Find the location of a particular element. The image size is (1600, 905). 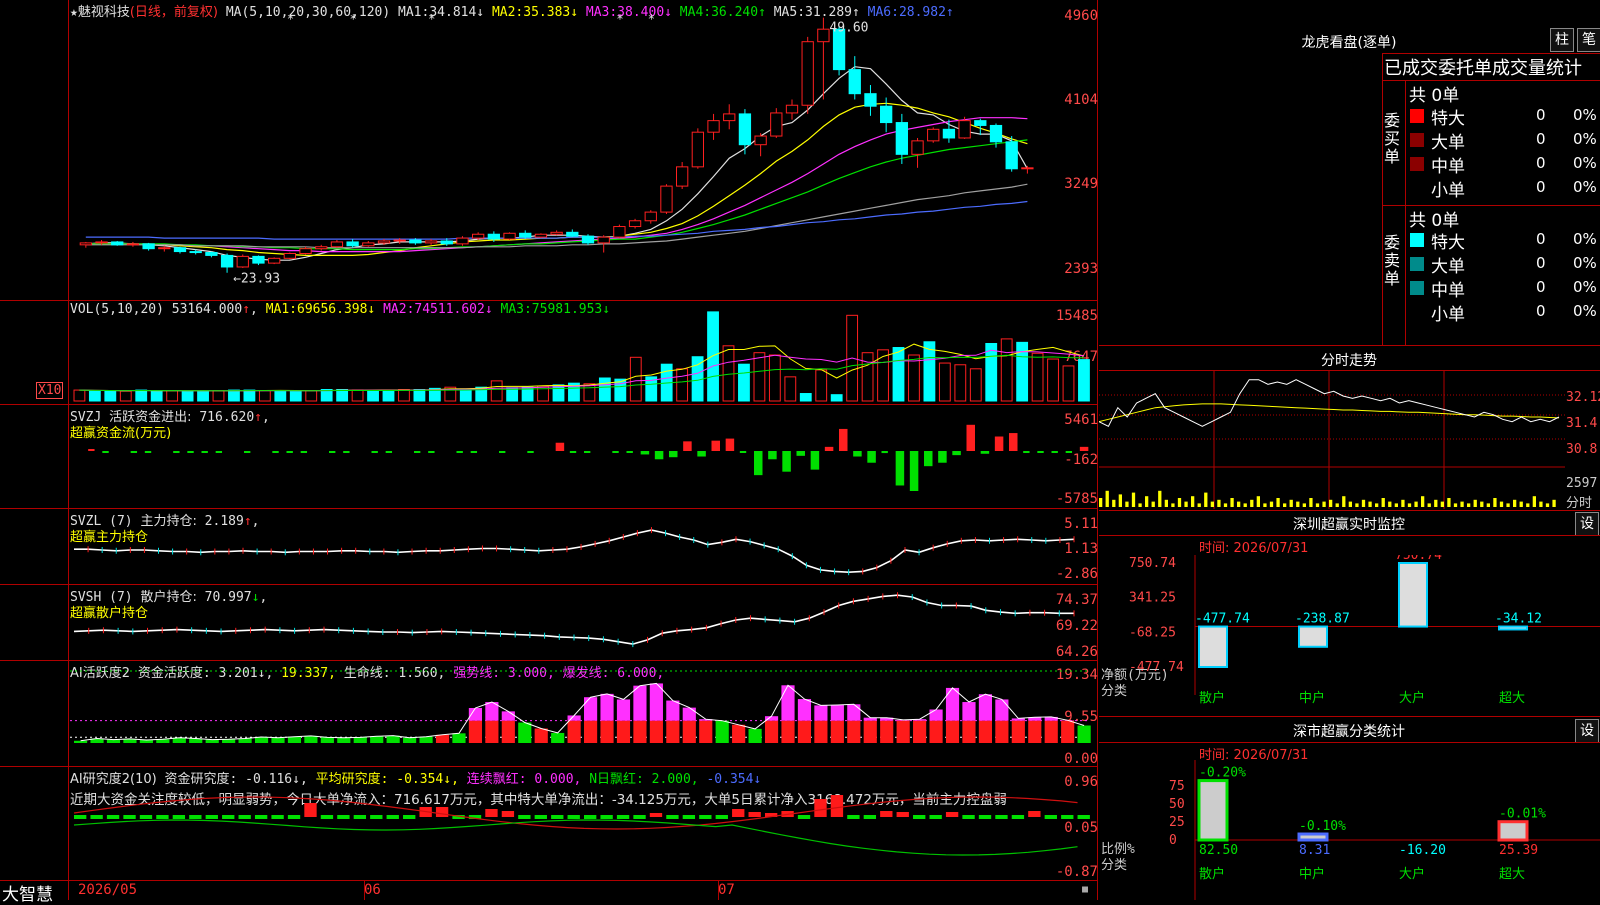

table-title: 已成交委托单成交量统计 is located at coordinates (1483, 67).